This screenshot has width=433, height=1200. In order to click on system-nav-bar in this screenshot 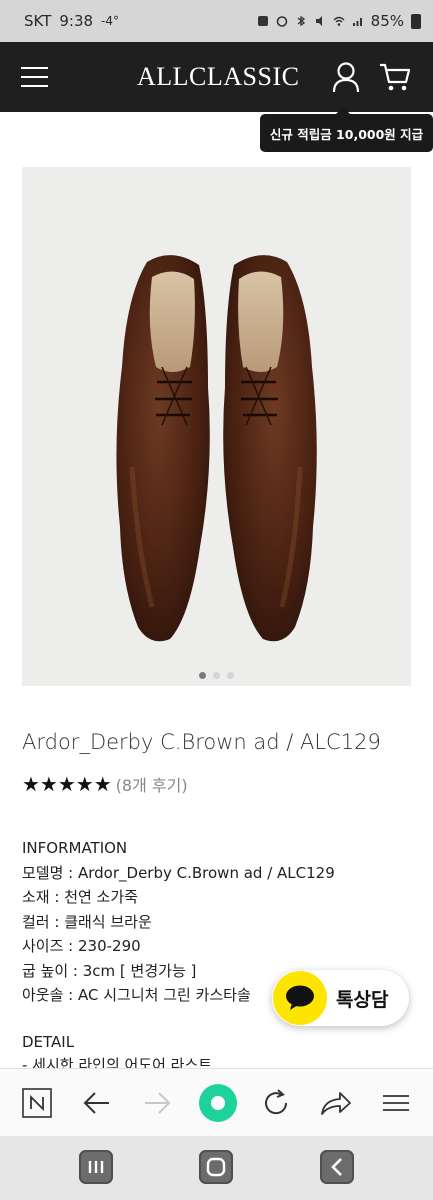, I will do `click(216, 1168)`.